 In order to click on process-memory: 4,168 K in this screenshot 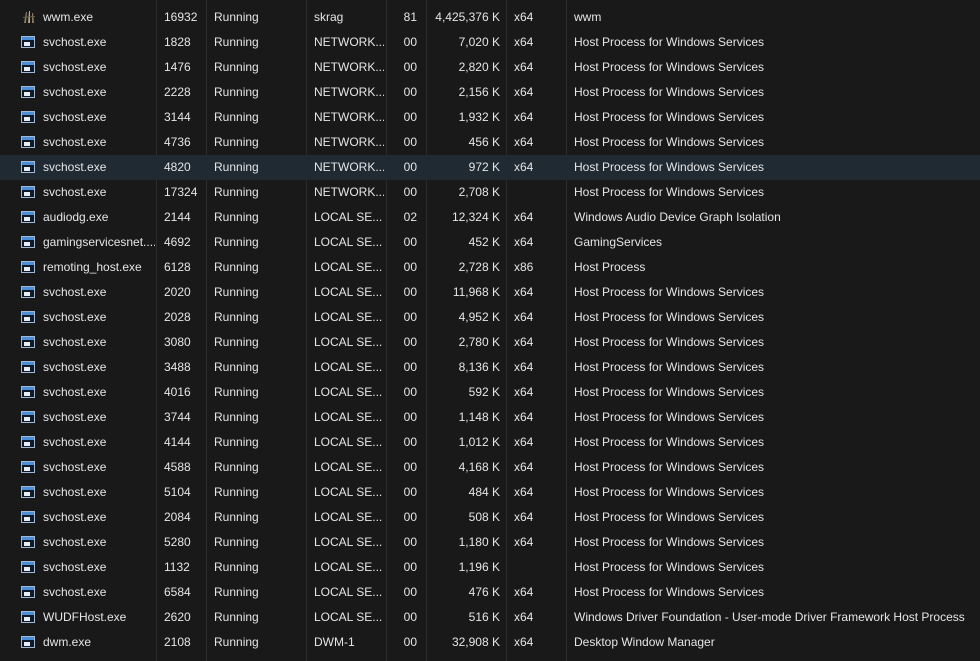, I will do `click(479, 467)`.